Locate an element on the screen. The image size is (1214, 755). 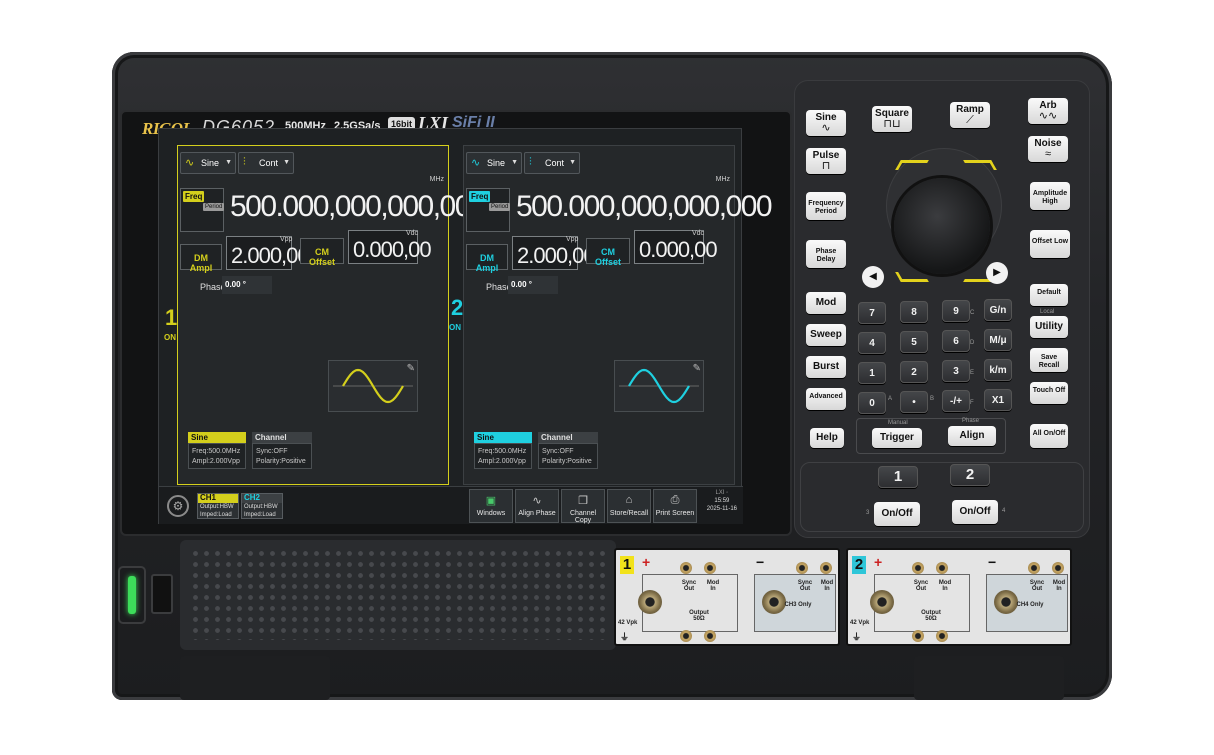
numpad-key-15: X1 is located at coordinates (998, 400).